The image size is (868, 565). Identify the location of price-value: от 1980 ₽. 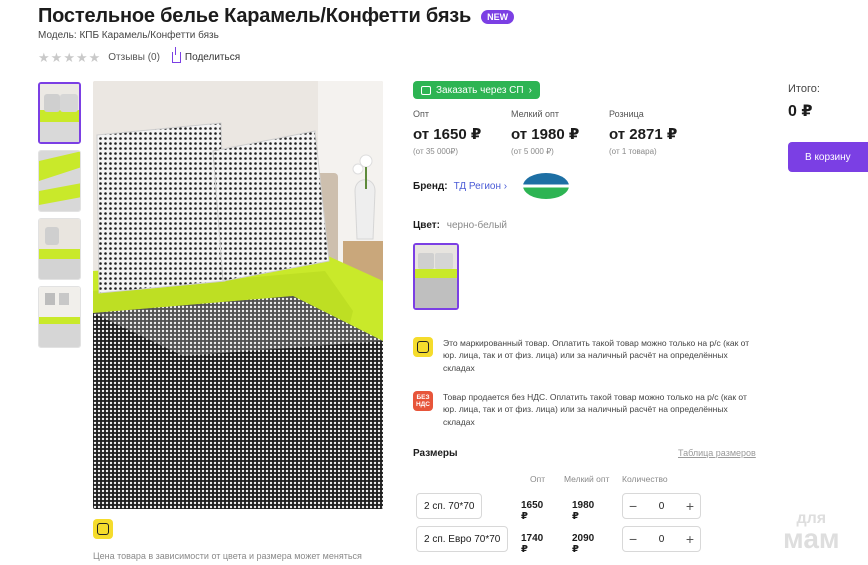
(545, 134).